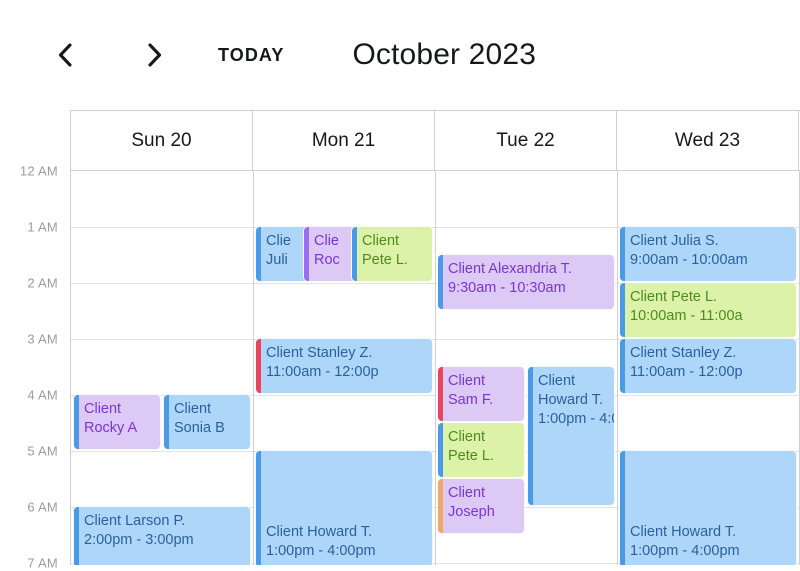 This screenshot has width=800, height=571. I want to click on event-title: Clie Juli, so click(278, 250).